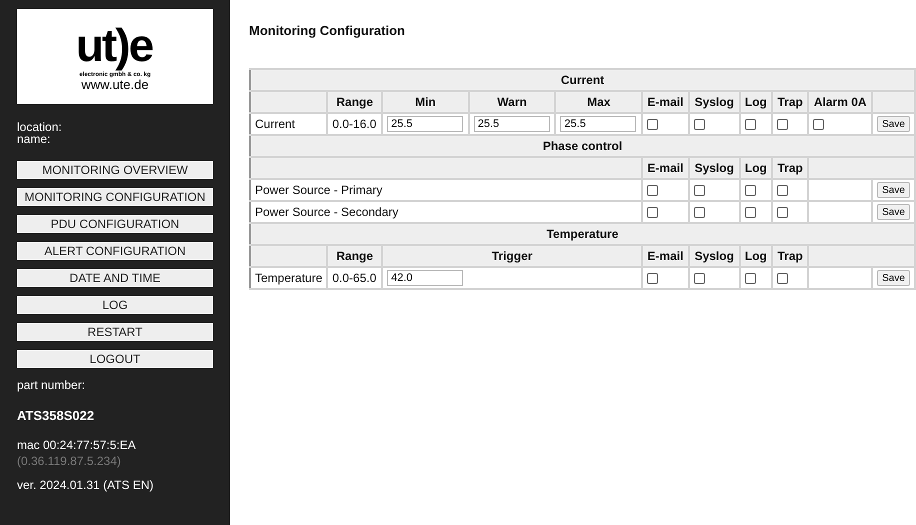  Describe the element at coordinates (115, 332) in the screenshot. I see `menu-button: RESTART` at that location.